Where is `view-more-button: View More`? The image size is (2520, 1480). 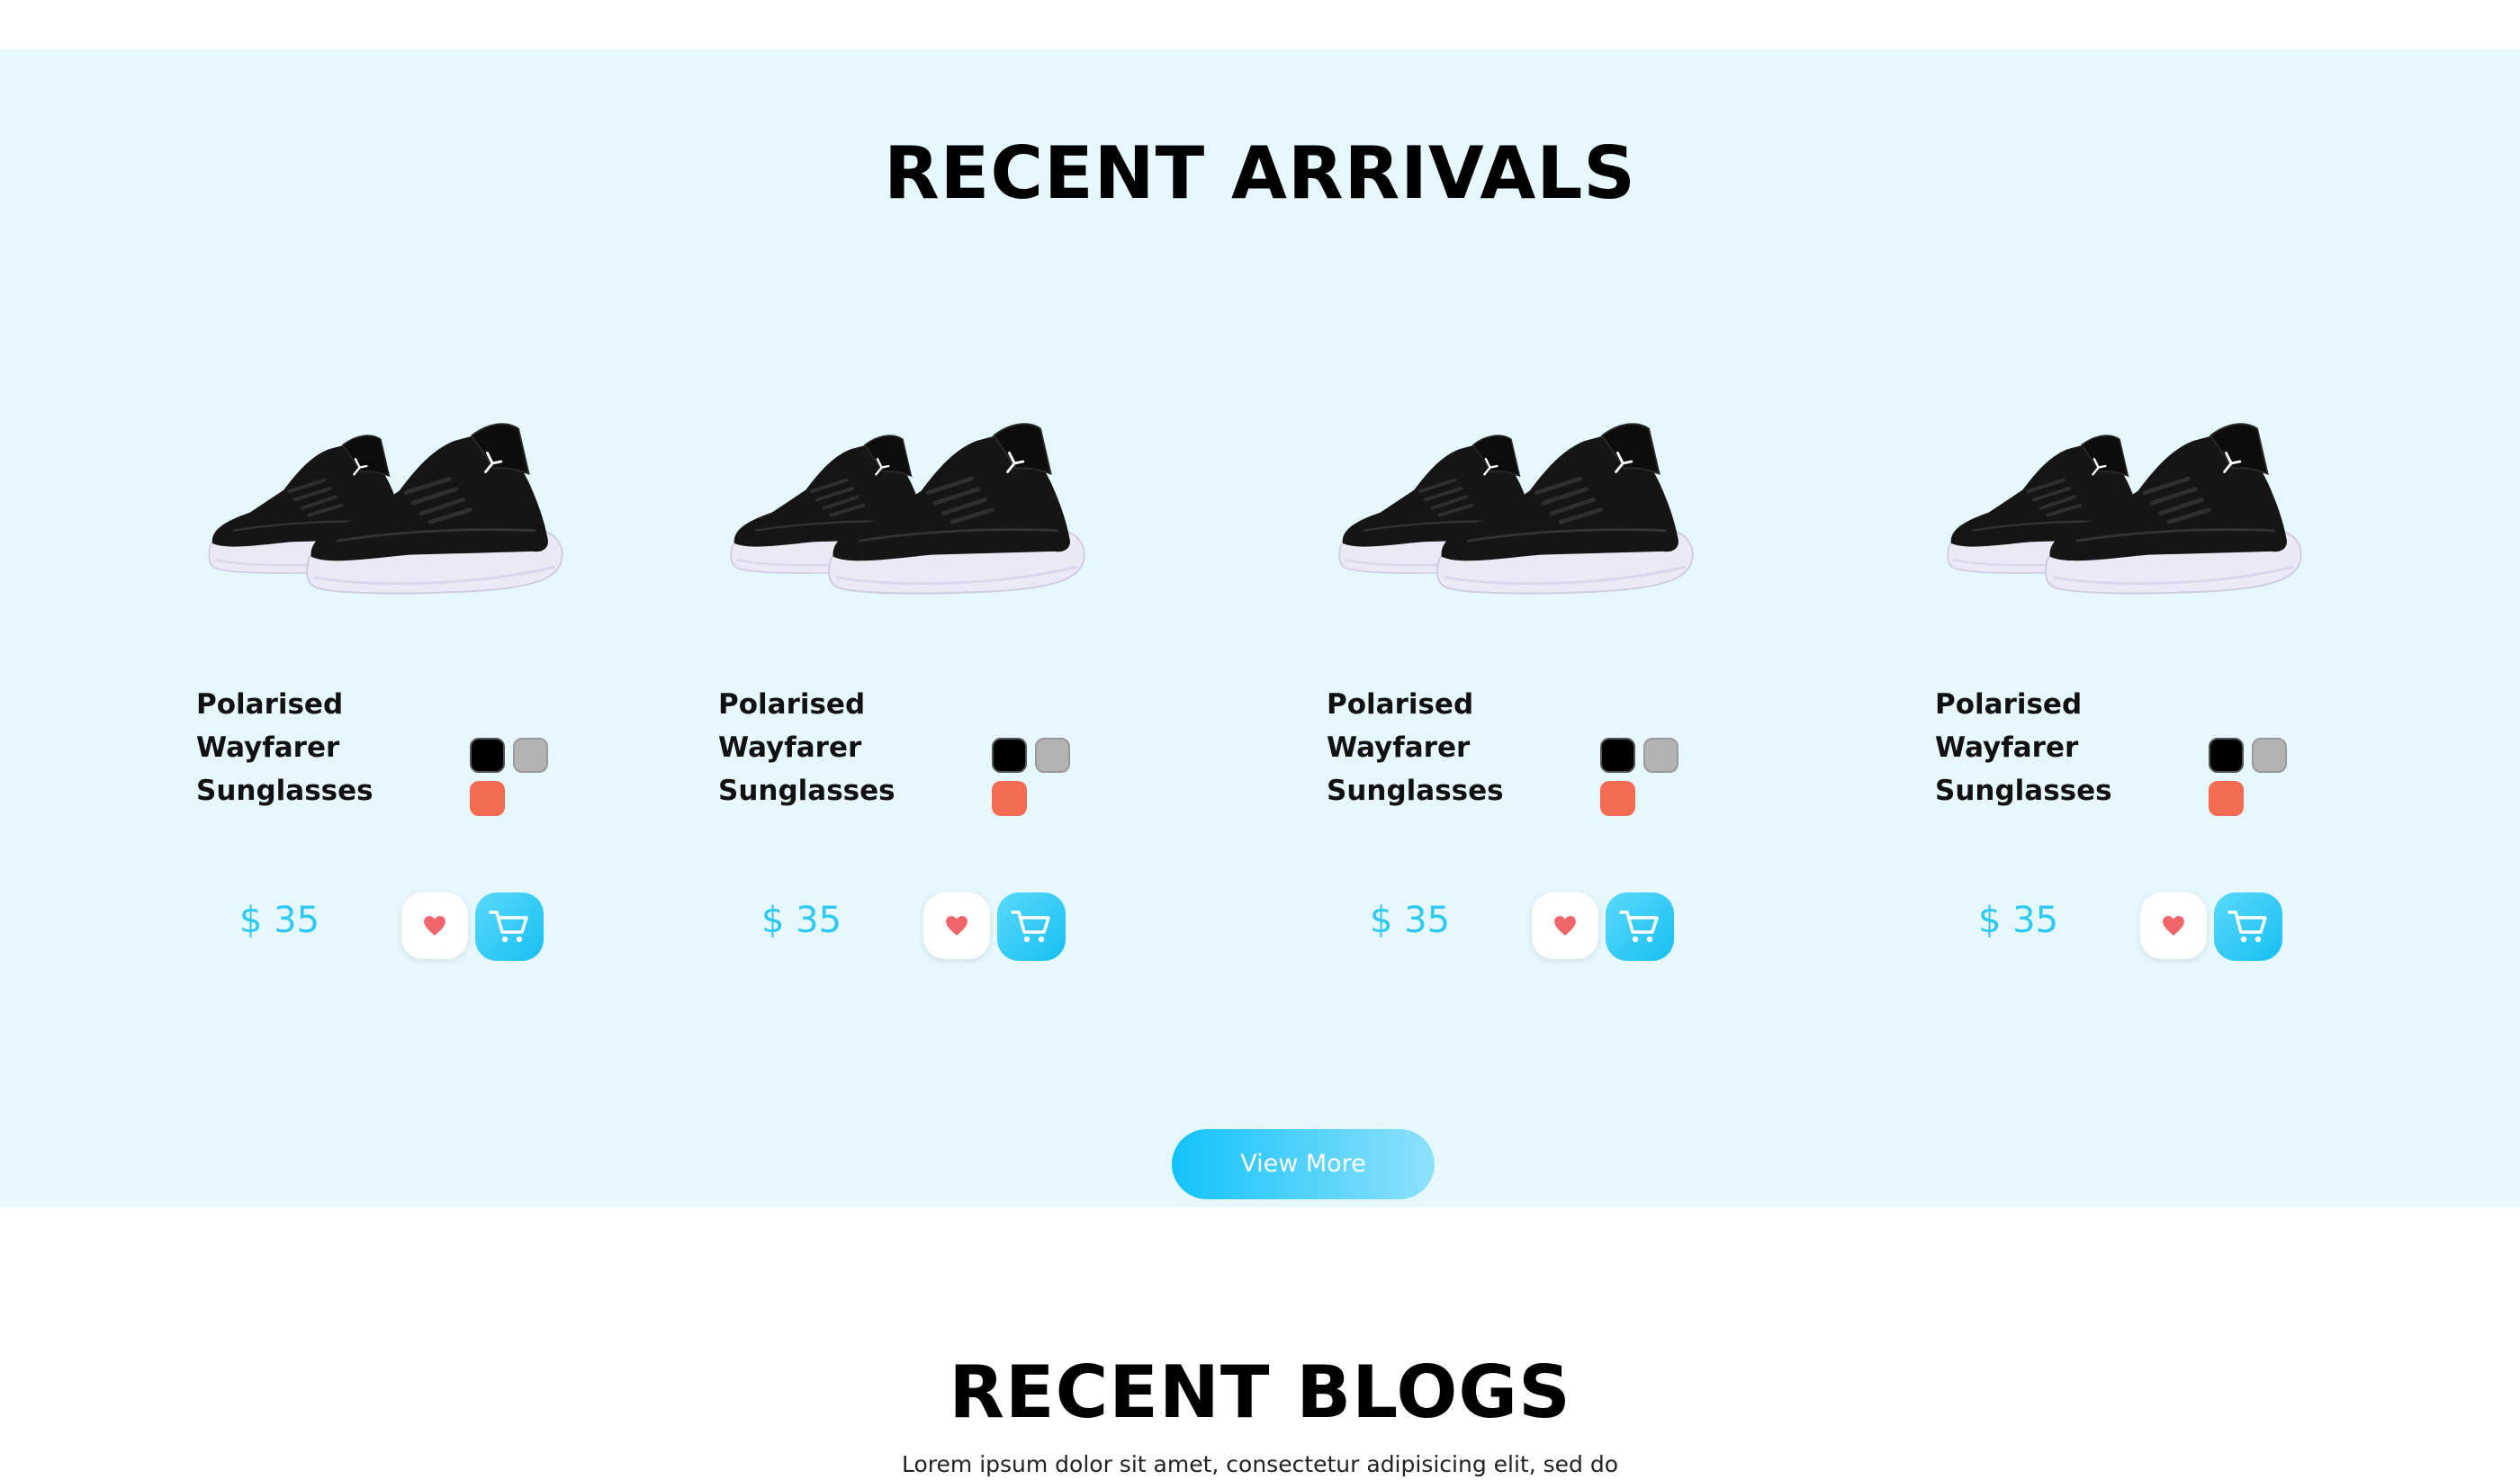
view-more-button: View More is located at coordinates (1304, 1164).